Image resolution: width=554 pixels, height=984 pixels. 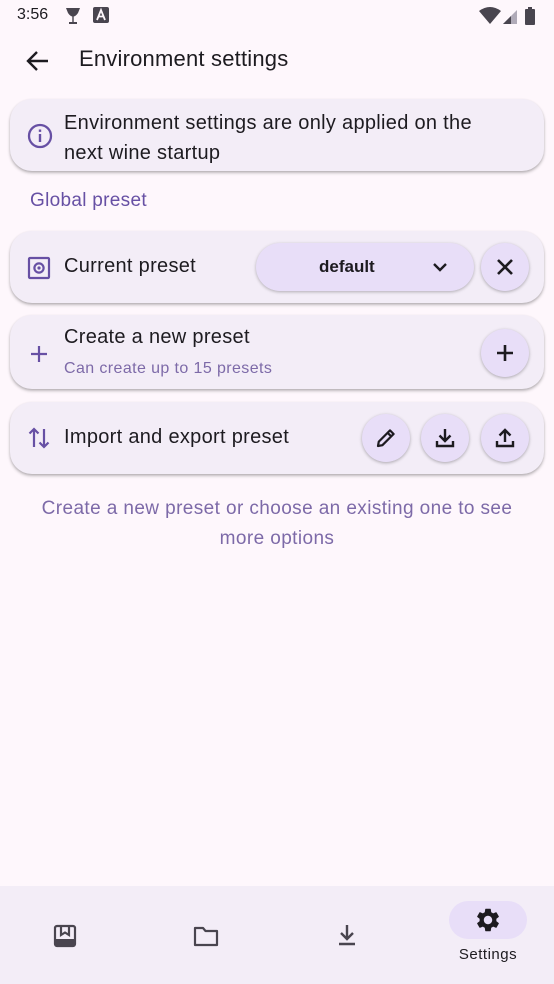 I want to click on section-label-global-preset: Global preset, so click(x=88, y=200).